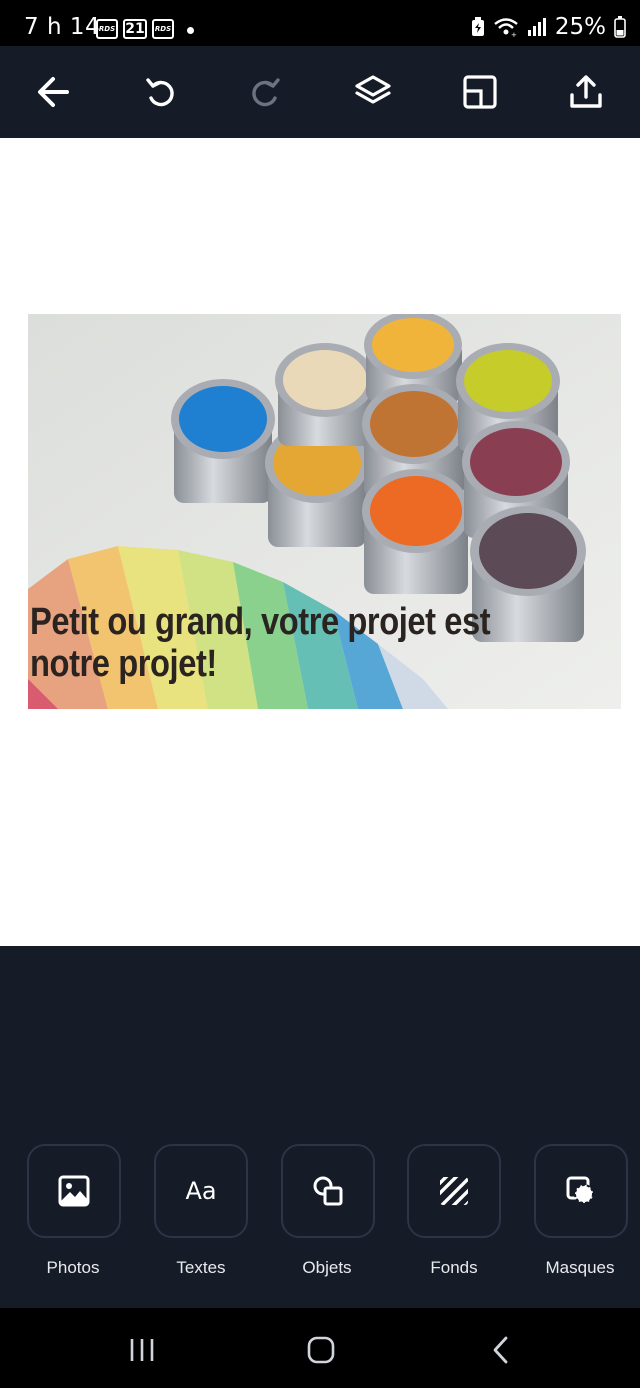  I want to click on home-button, so click(321, 1350).